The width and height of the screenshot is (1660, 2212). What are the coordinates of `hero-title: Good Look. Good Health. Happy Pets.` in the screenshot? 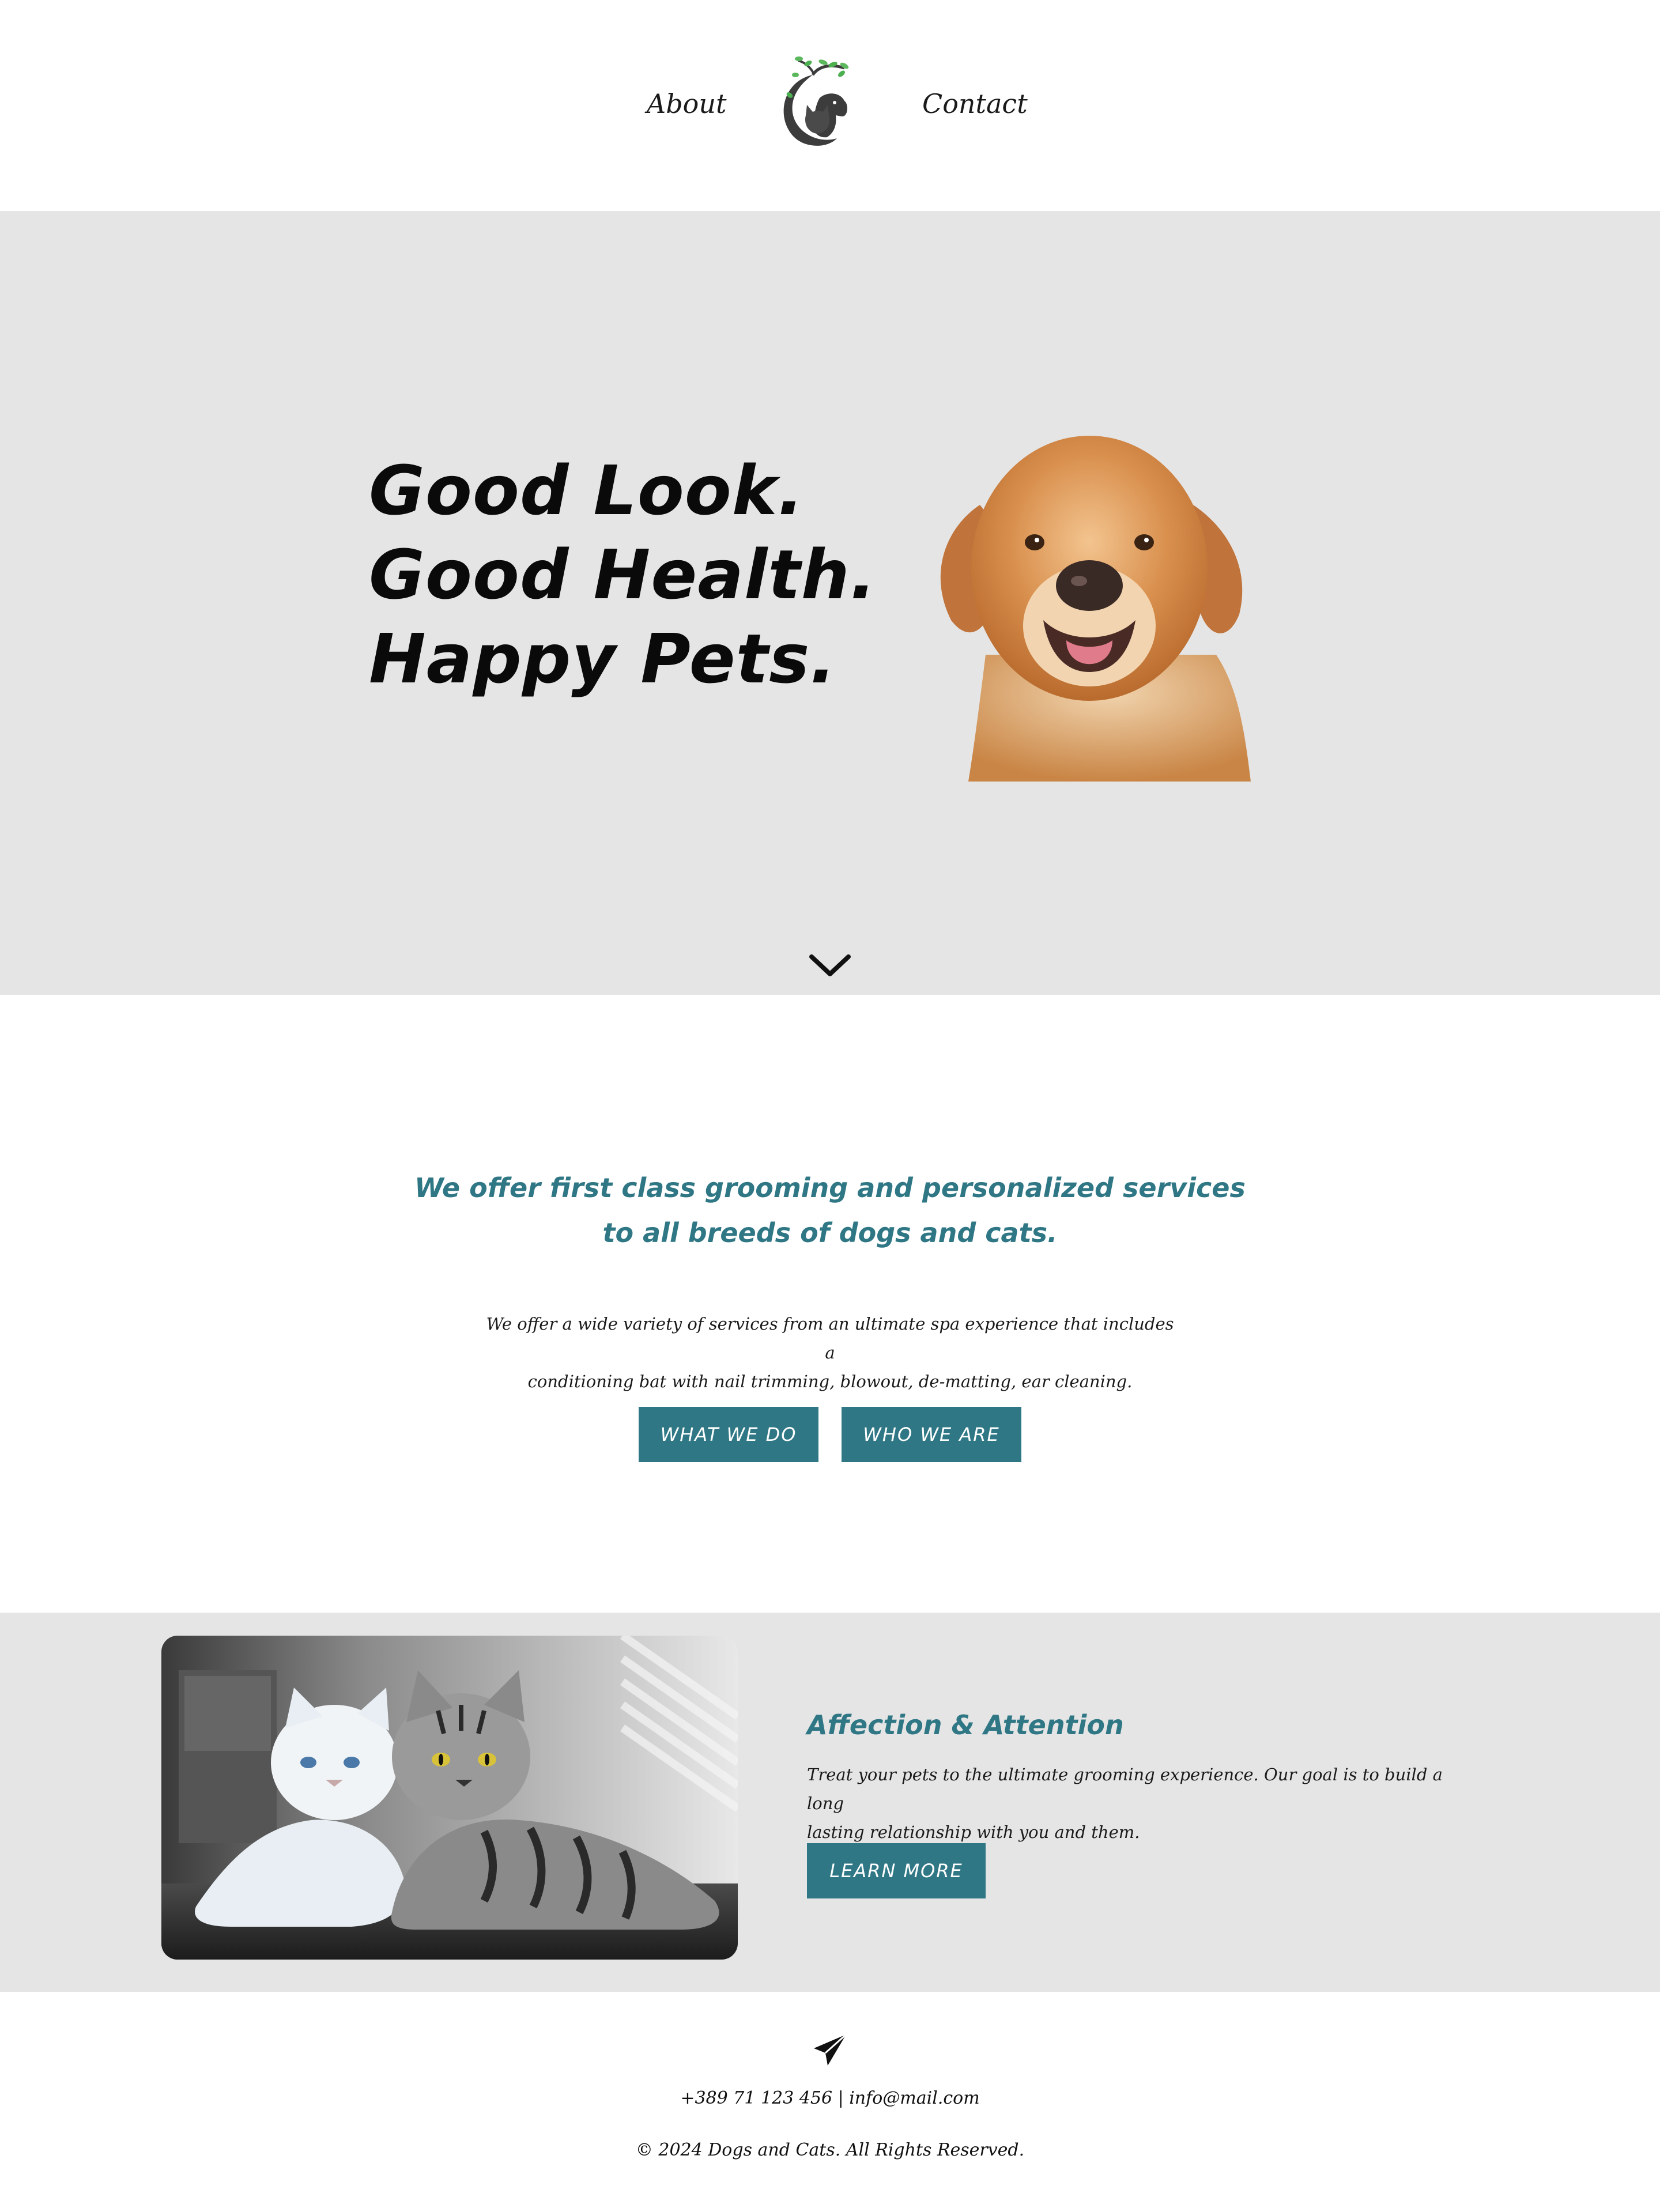 It's located at (623, 574).